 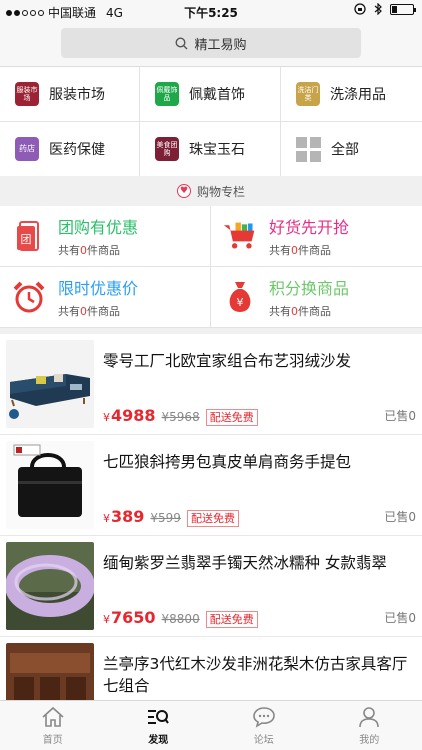 I want to click on forum-icon, so click(x=263, y=717).